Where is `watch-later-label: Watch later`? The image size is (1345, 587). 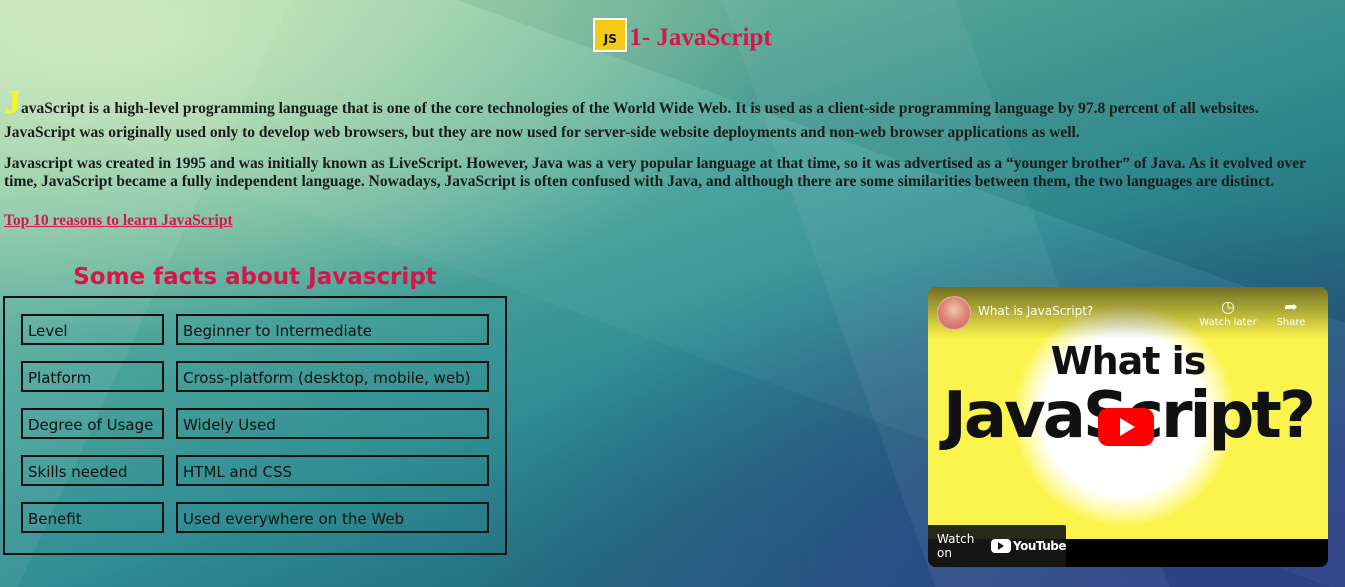
watch-later-label: Watch later is located at coordinates (1228, 322).